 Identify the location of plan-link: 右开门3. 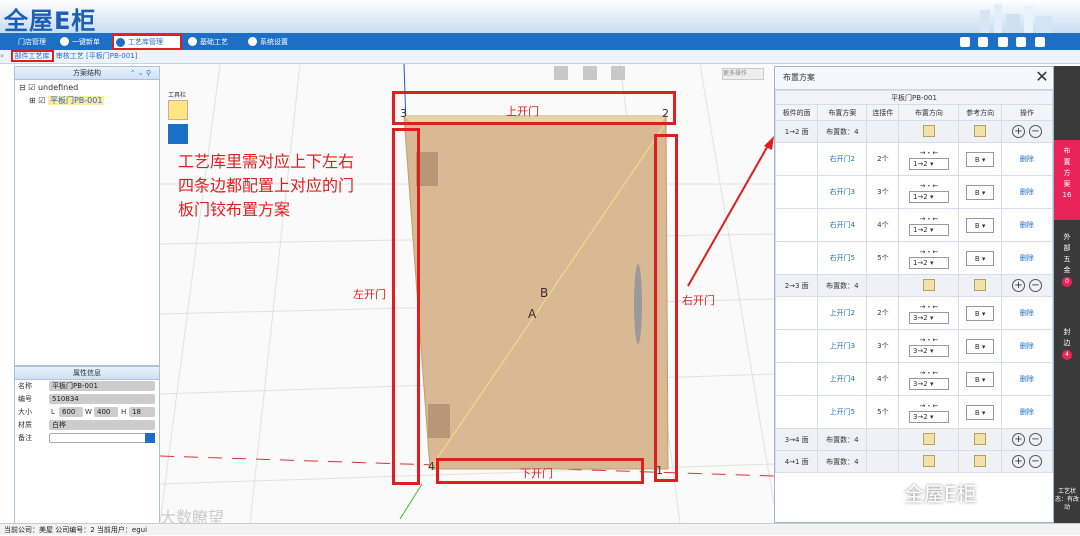
(842, 192).